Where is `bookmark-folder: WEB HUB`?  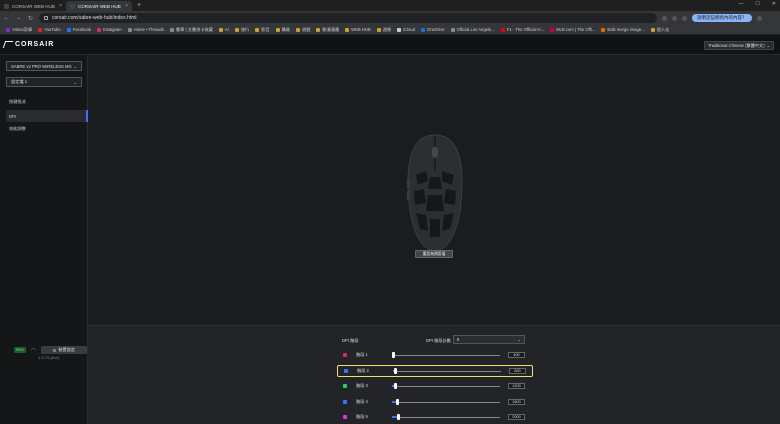 bookmark-folder: WEB HUB is located at coordinates (358, 29).